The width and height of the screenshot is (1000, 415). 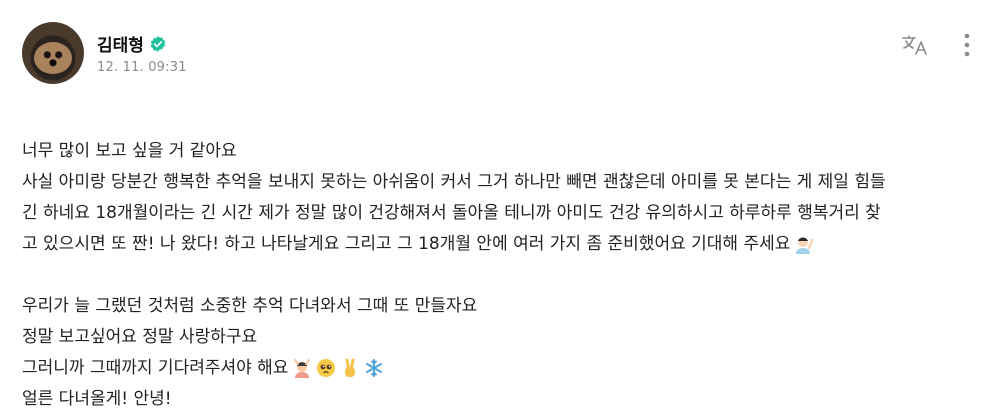 What do you see at coordinates (302, 368) in the screenshot?
I see `person-gesturing-ok-emoji-icon` at bounding box center [302, 368].